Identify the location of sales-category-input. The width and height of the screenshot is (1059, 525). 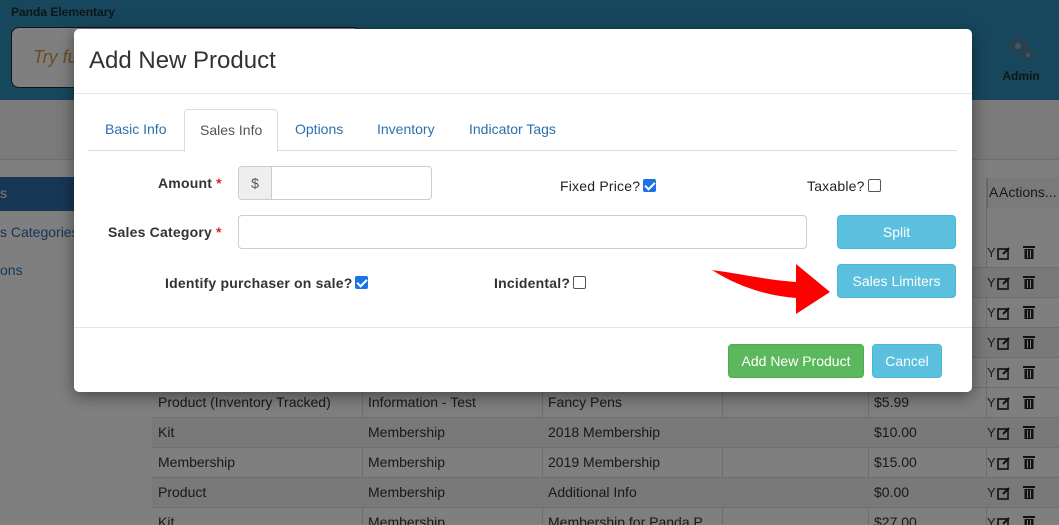
(522, 232).